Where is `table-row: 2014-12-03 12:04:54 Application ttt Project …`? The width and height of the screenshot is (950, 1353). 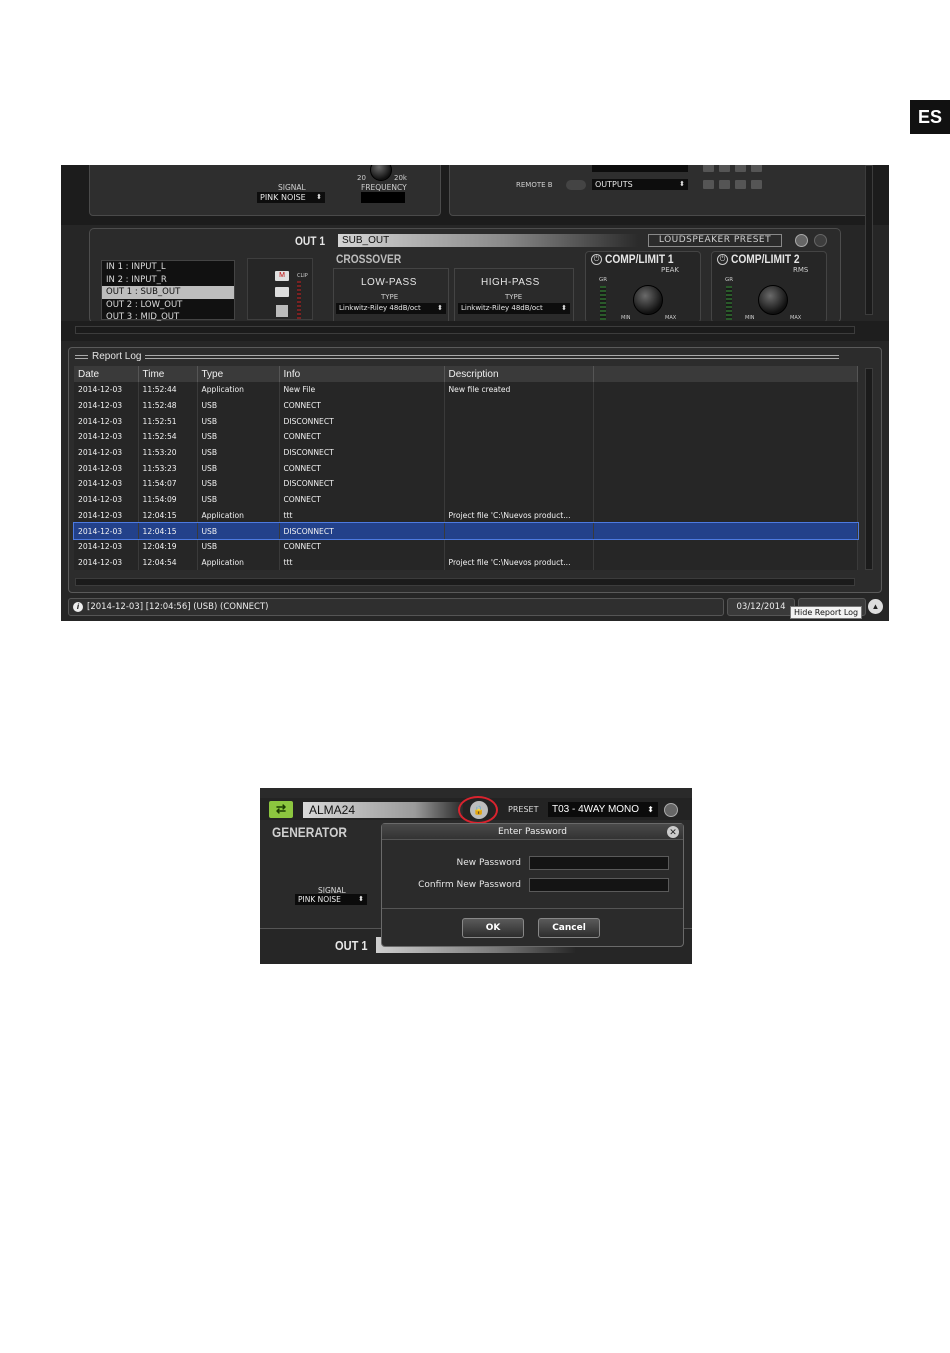
table-row: 2014-12-03 12:04:54 Application ttt Project … is located at coordinates (466, 562).